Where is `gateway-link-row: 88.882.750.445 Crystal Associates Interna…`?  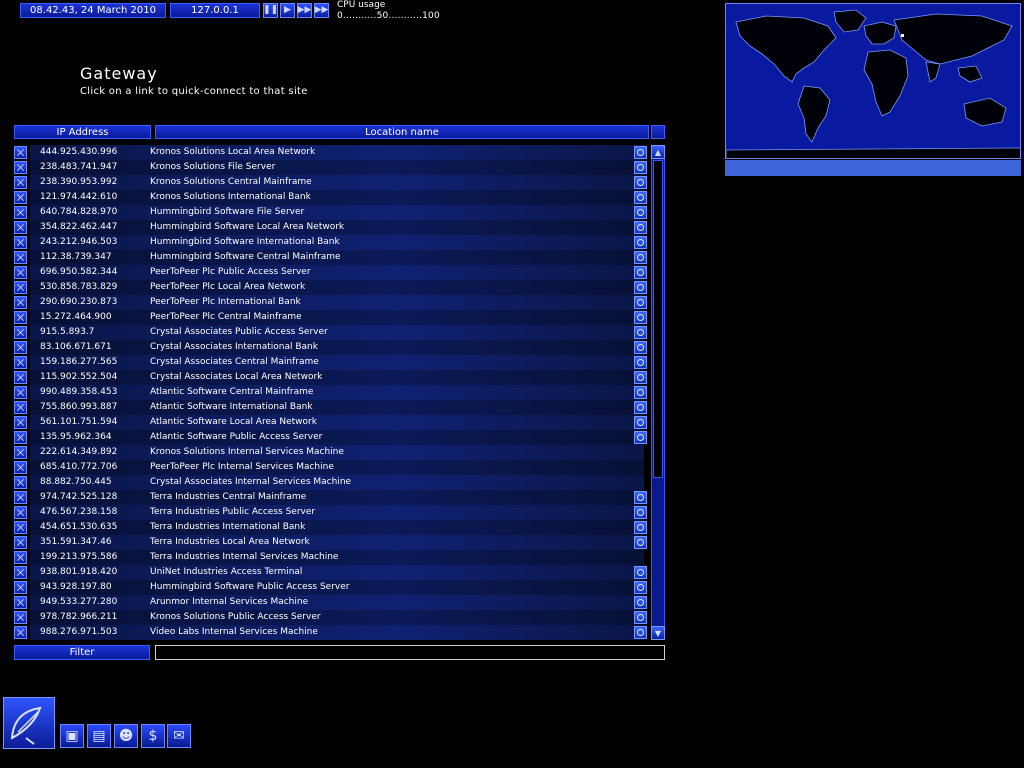 gateway-link-row: 88.882.750.445 Crystal Associates Interna… is located at coordinates (332, 482).